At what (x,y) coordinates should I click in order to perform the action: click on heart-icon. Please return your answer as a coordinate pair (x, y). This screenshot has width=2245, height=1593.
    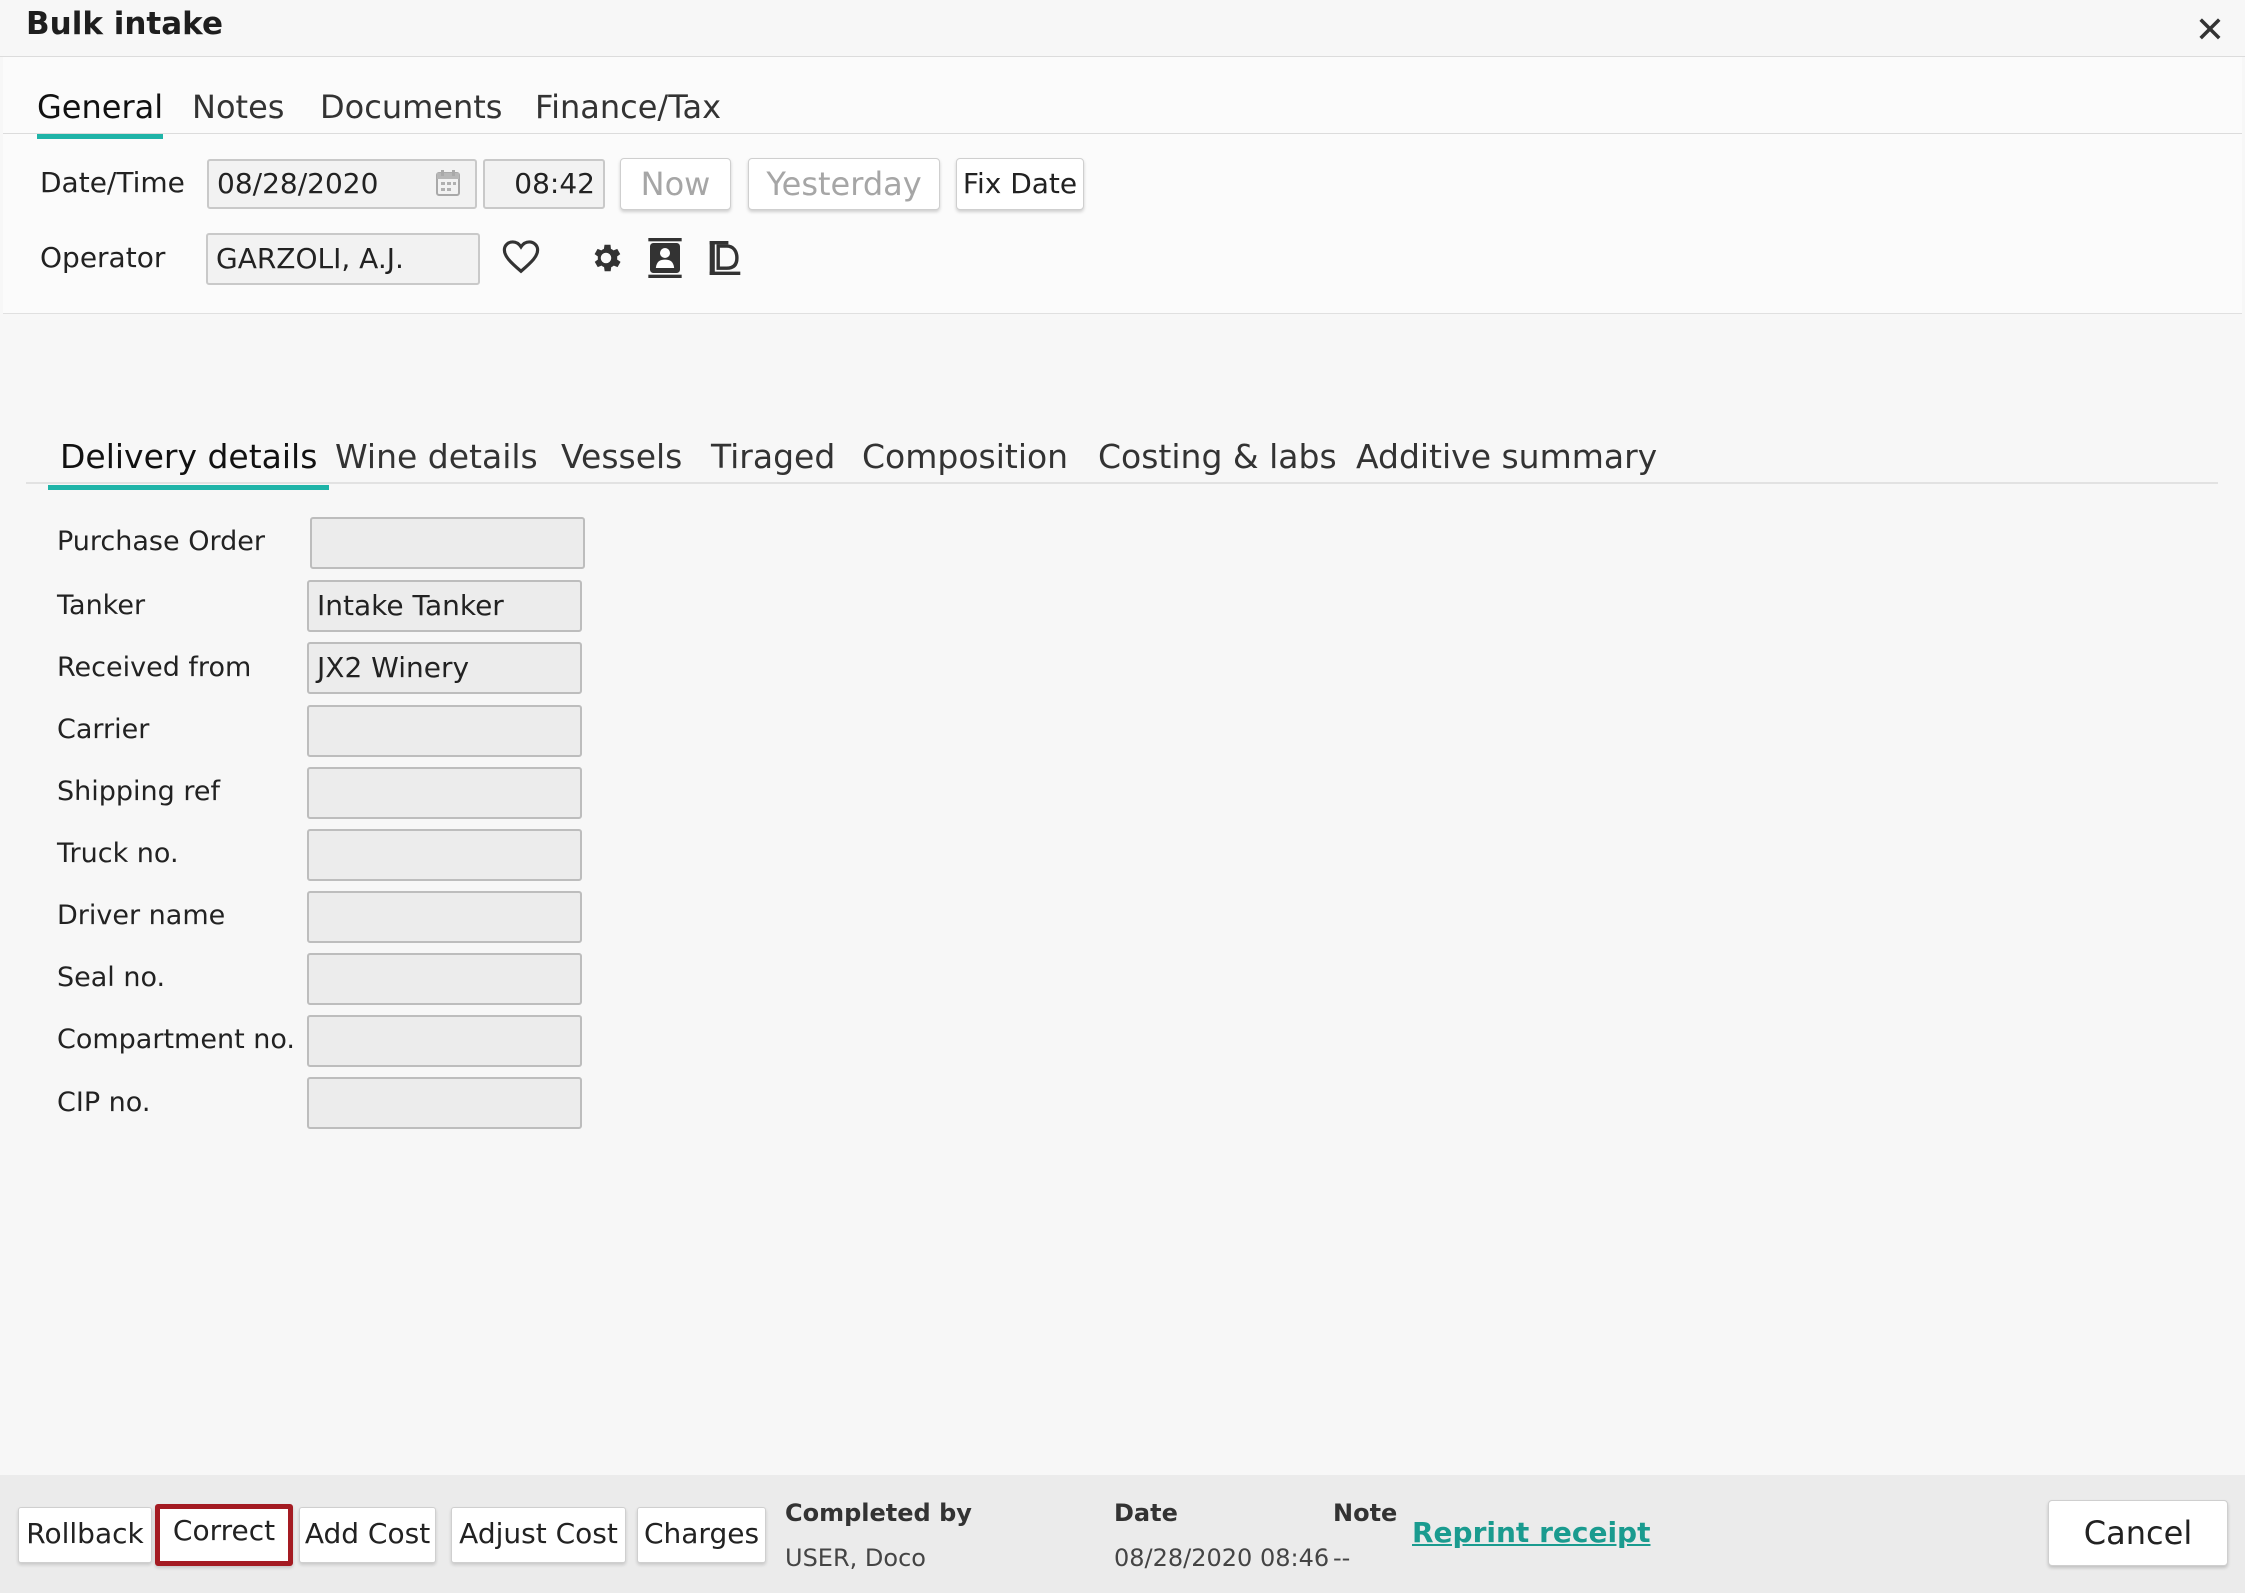
    Looking at the image, I should click on (521, 258).